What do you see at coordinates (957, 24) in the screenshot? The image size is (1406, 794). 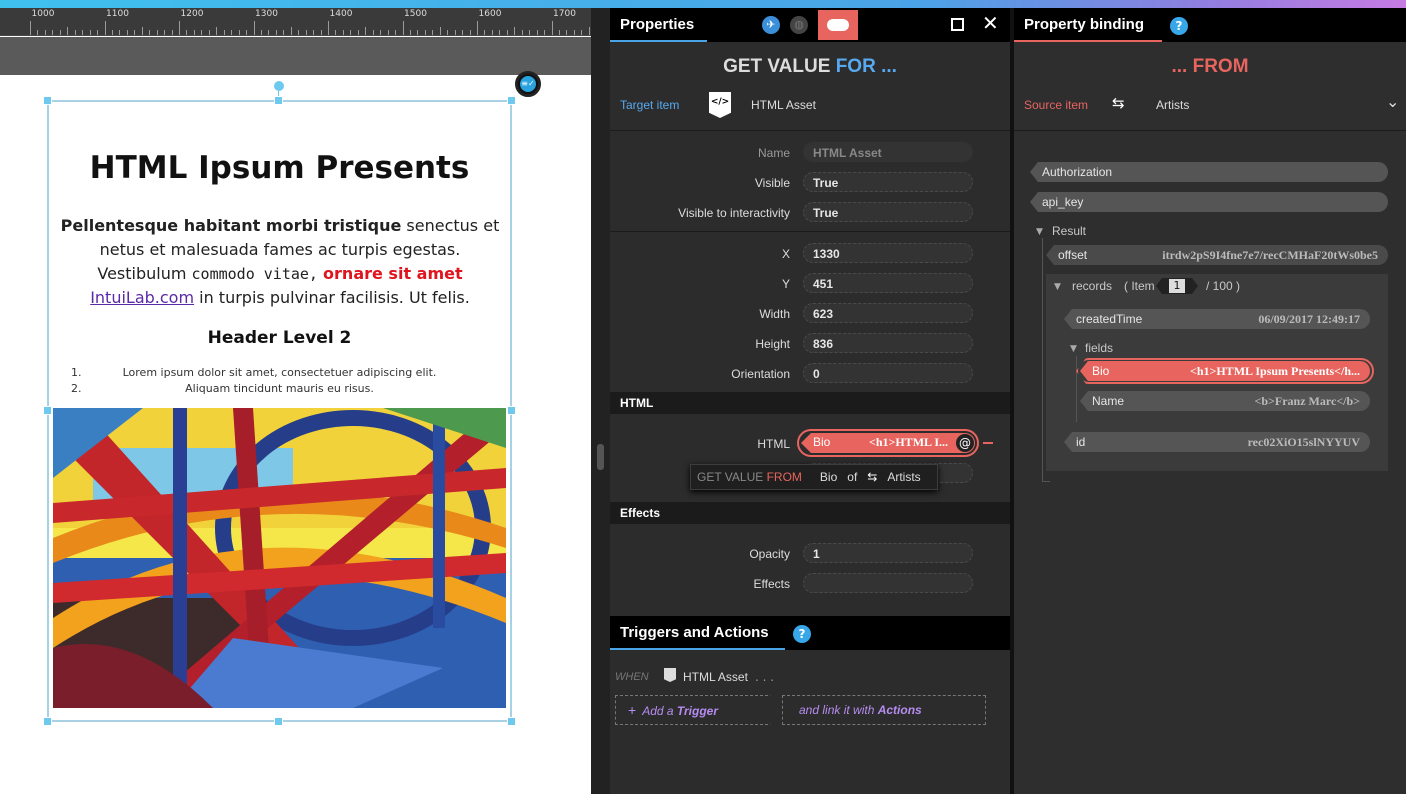 I see `maximize-icon` at bounding box center [957, 24].